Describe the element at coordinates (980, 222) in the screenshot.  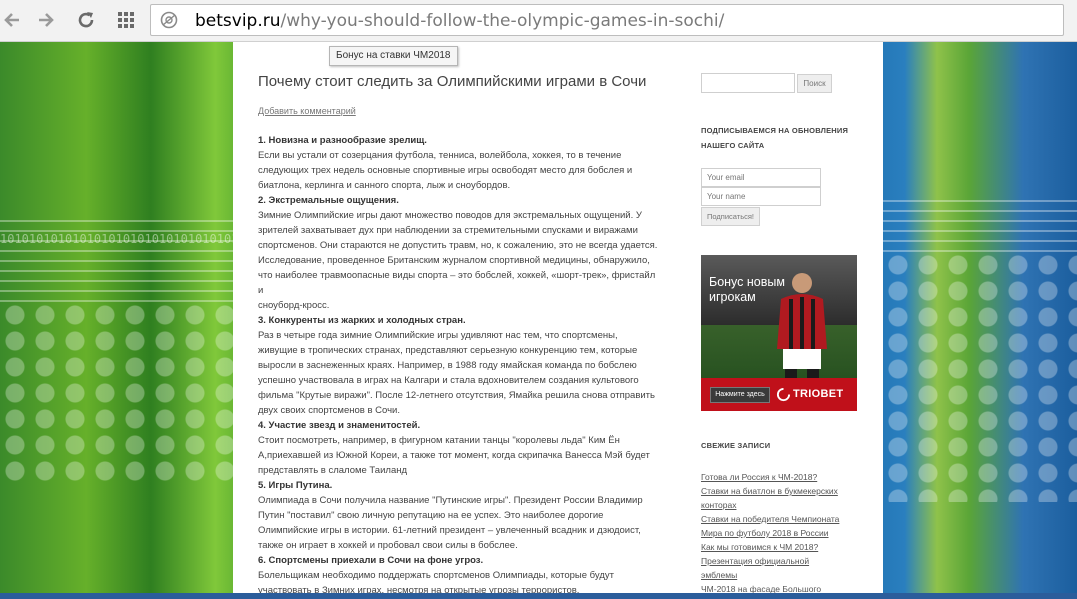
I see `background-stripes-right` at that location.